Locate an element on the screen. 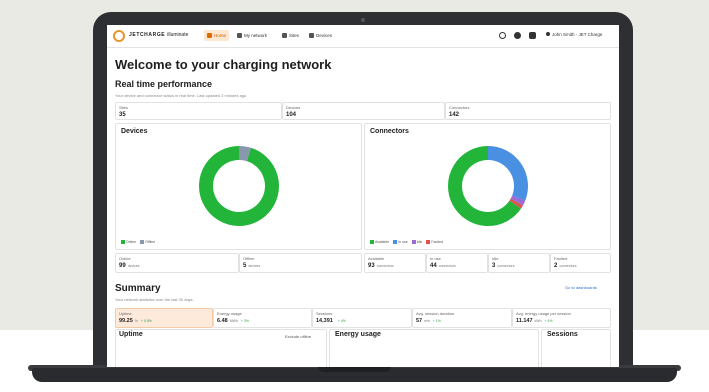  devices-chart-card: Devices Online Offline is located at coordinates (238, 186).